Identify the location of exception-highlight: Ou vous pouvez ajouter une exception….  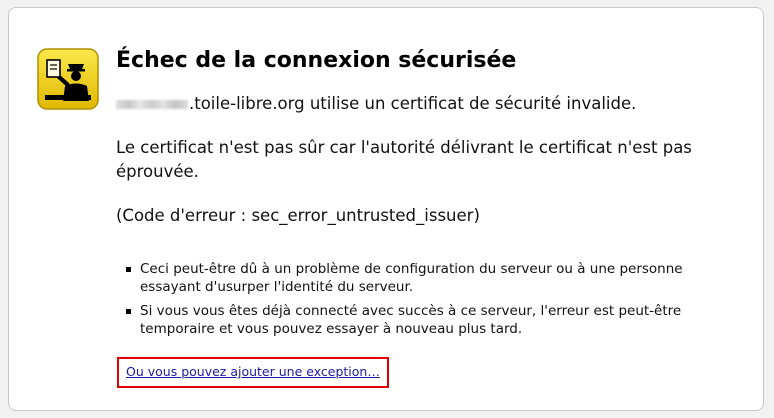
(253, 372).